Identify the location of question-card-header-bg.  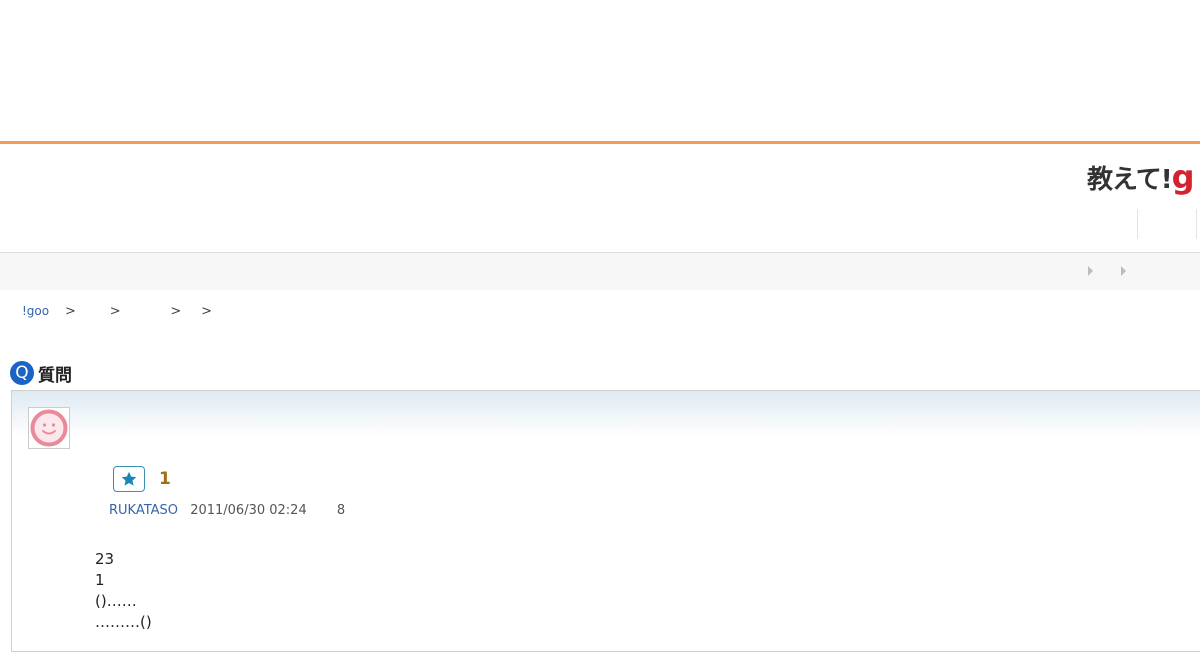
(606, 414).